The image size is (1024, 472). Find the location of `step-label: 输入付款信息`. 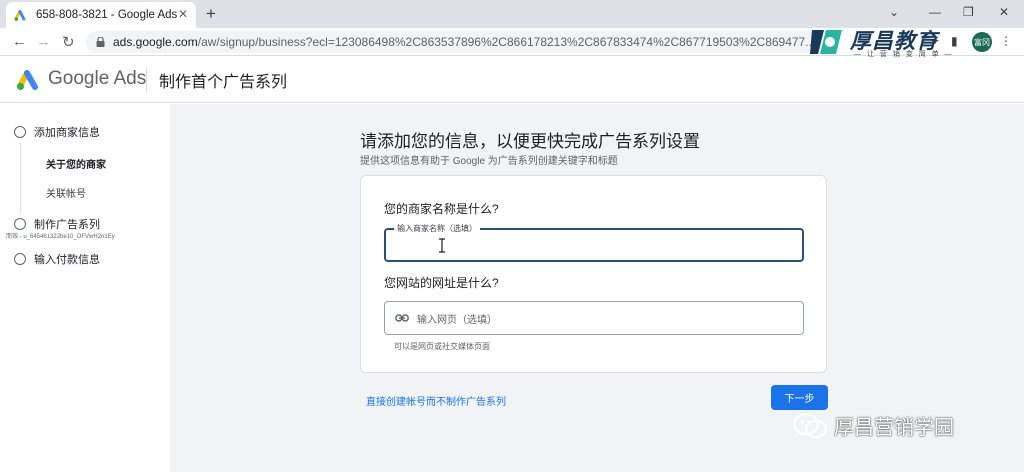

step-label: 输入付款信息 is located at coordinates (67, 260).